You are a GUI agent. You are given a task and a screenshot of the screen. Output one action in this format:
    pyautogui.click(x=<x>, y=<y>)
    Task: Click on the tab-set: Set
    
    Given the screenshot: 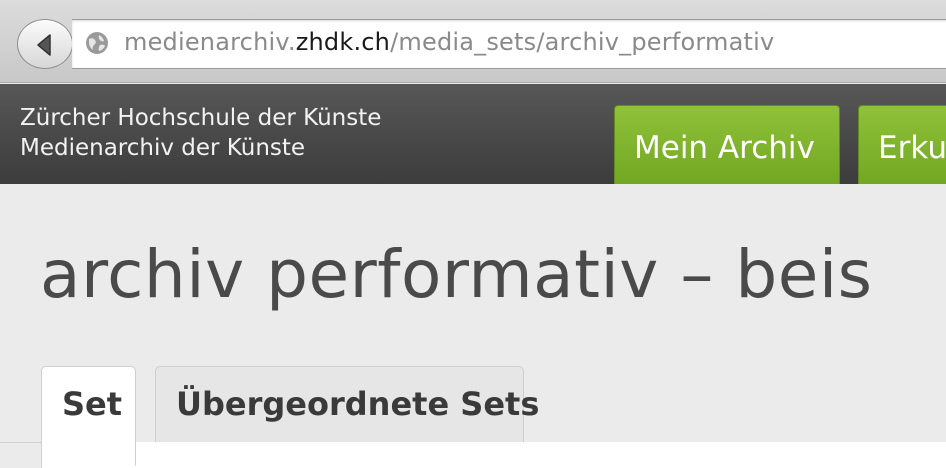 What is the action you would take?
    pyautogui.click(x=88, y=416)
    